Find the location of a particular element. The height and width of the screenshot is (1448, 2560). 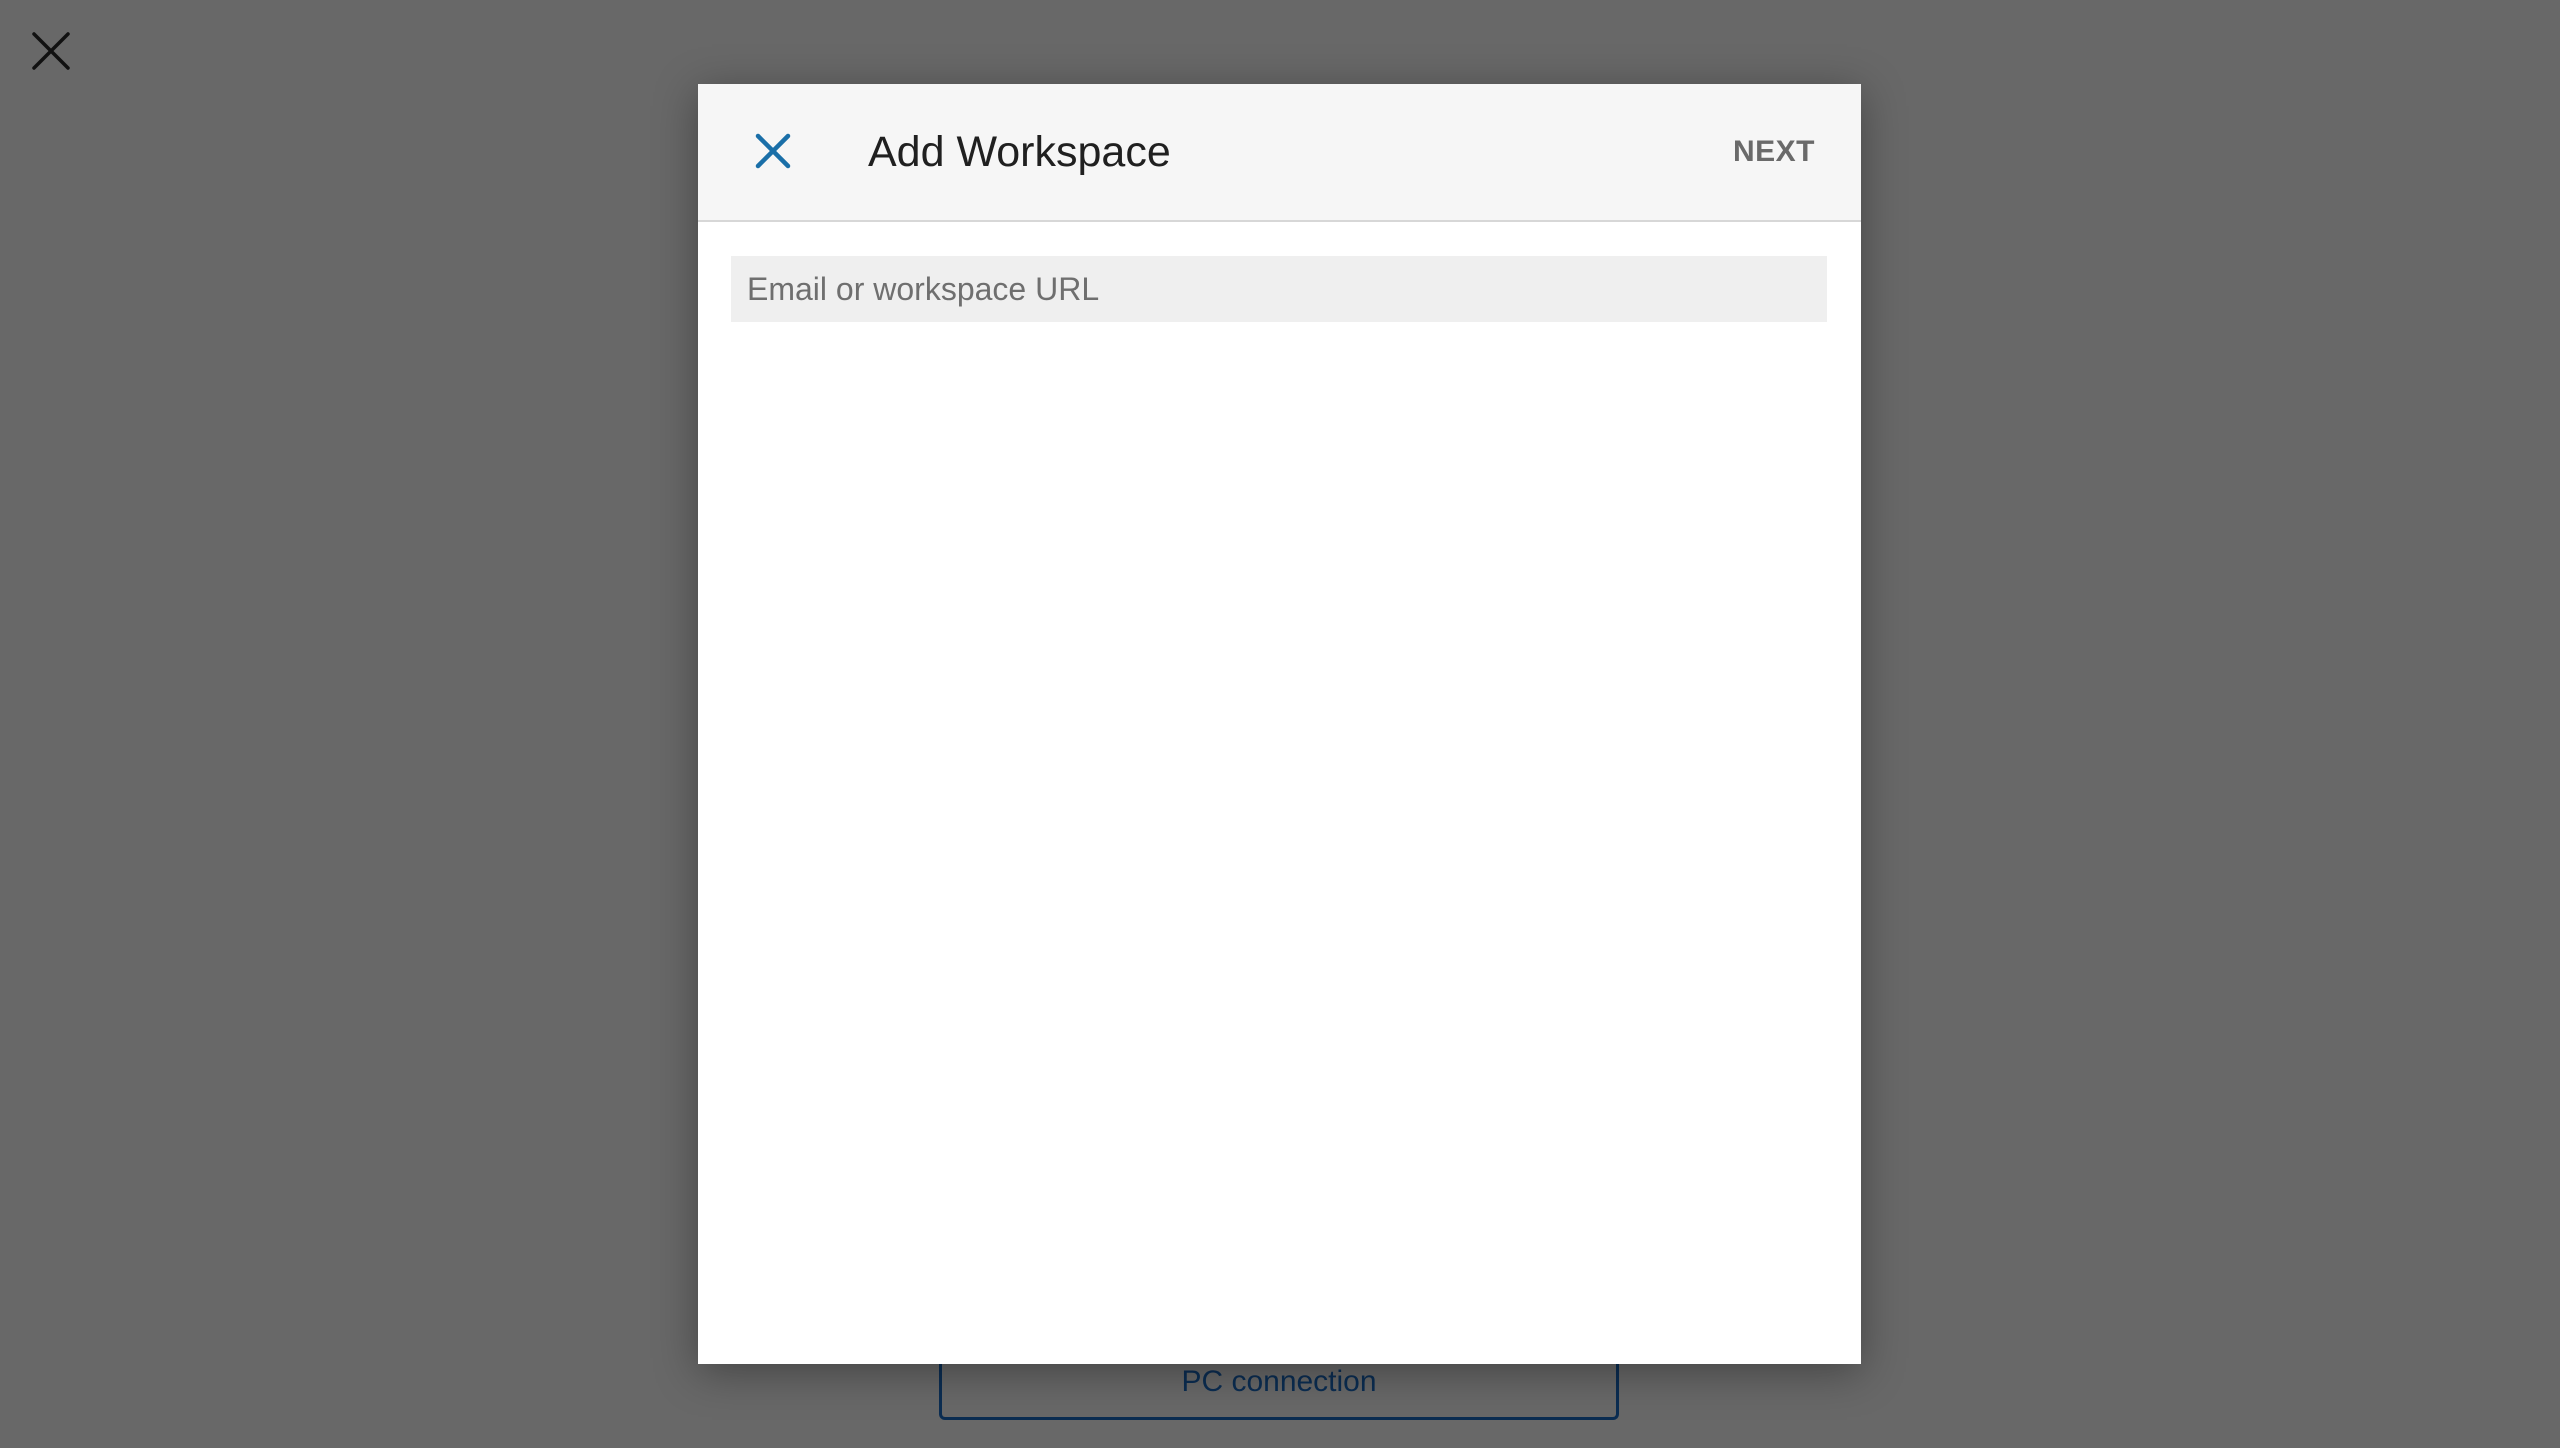

close-icon is located at coordinates (773, 151).